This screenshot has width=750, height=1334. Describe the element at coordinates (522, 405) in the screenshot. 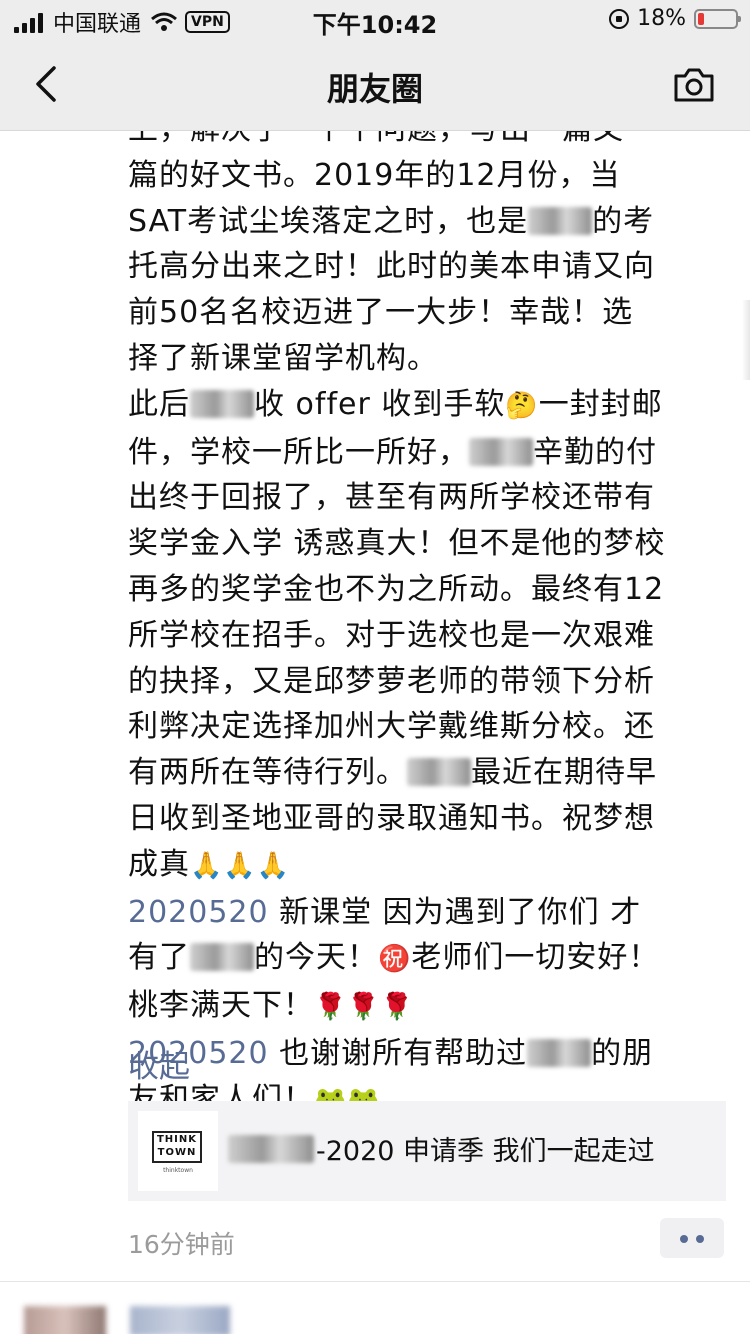

I see `thinking-emoji-icon: 🤔` at that location.